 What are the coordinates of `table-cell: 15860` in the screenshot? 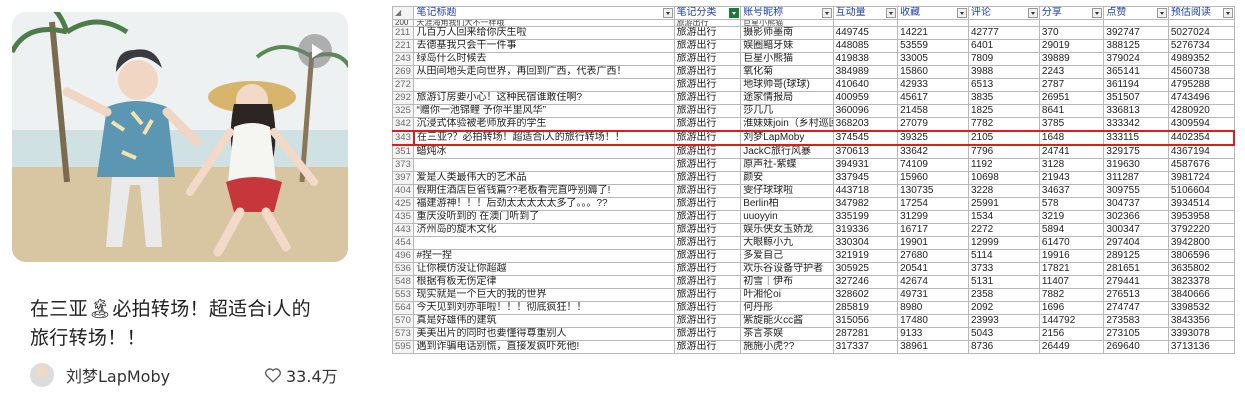 It's located at (933, 72).